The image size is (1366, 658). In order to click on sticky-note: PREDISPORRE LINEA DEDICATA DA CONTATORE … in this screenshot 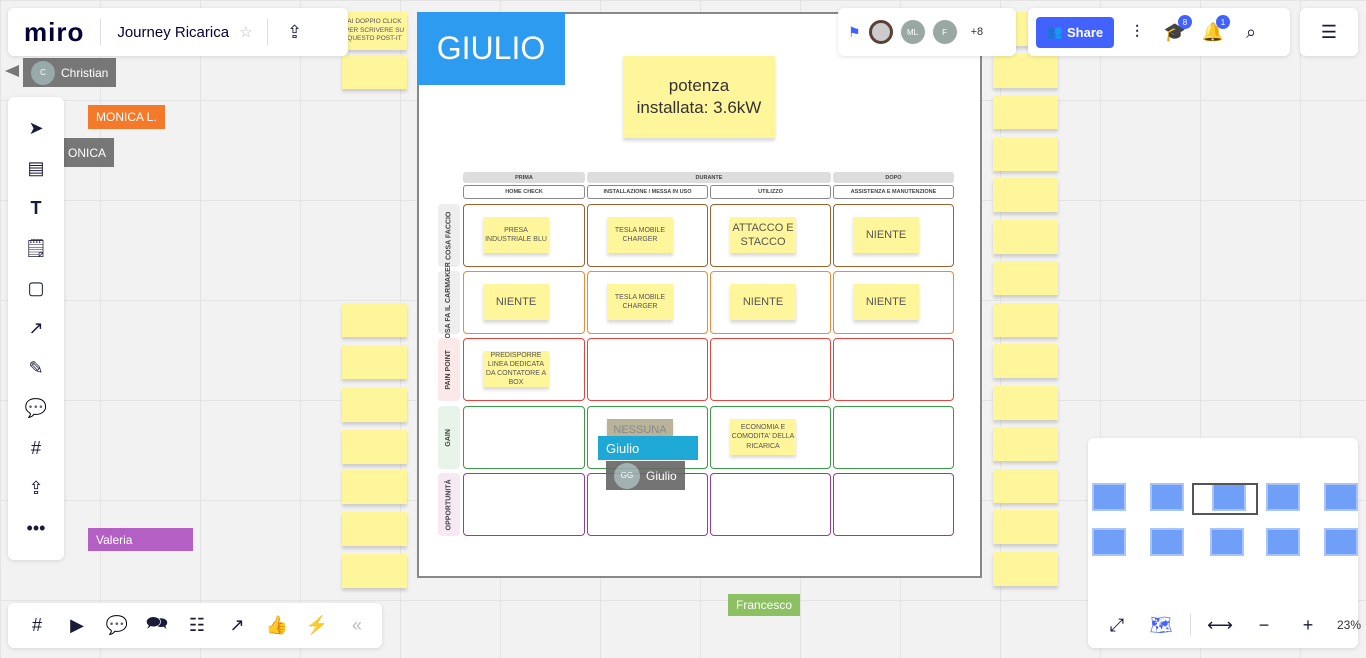, I will do `click(516, 369)`.